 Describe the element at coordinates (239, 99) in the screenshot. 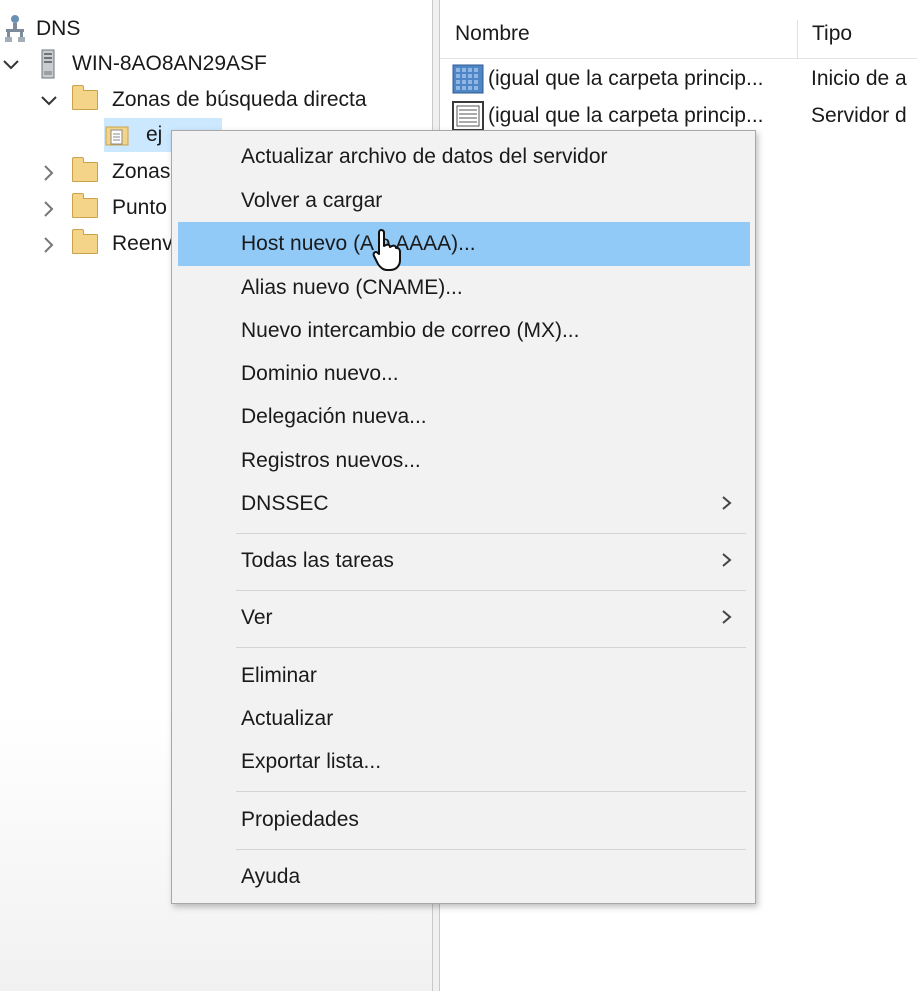

I see `tree-label-forward-zones: Zonas de búsqueda directa` at that location.